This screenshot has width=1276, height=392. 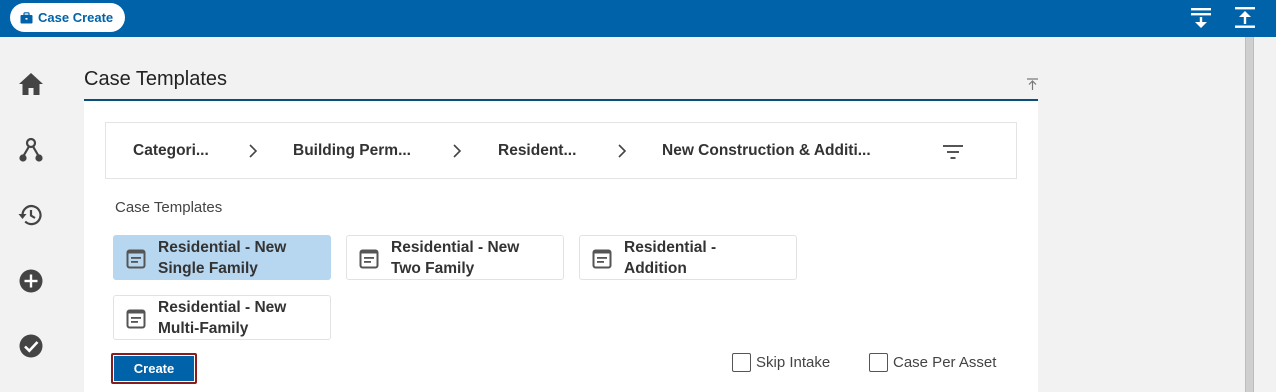 I want to click on page-title: Case Templates, so click(x=156, y=79).